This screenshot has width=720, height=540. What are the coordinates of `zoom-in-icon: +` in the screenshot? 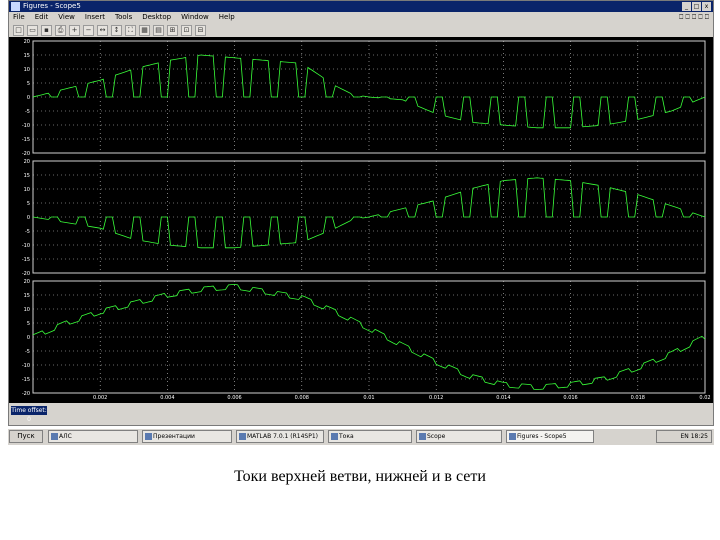 It's located at (74, 30).